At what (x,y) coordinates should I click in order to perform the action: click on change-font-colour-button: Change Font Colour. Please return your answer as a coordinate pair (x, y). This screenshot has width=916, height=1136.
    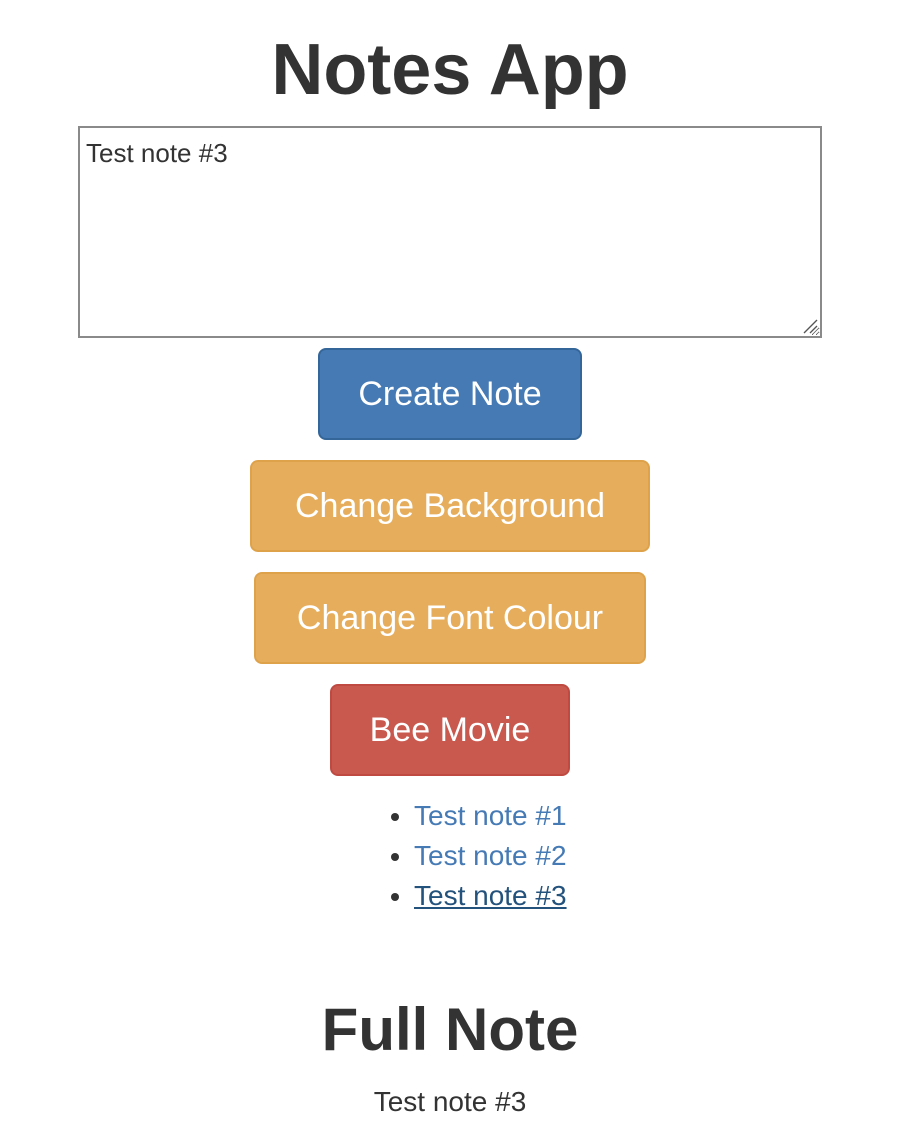
    Looking at the image, I should click on (450, 618).